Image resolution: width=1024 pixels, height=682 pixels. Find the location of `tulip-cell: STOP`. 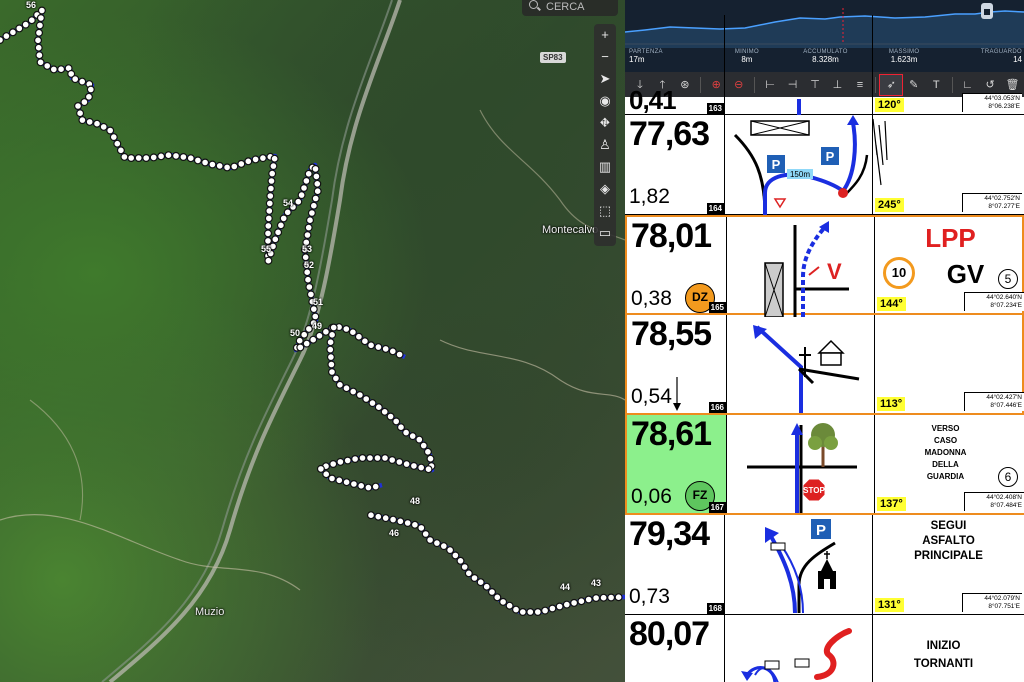

tulip-cell: STOP is located at coordinates (801, 464).